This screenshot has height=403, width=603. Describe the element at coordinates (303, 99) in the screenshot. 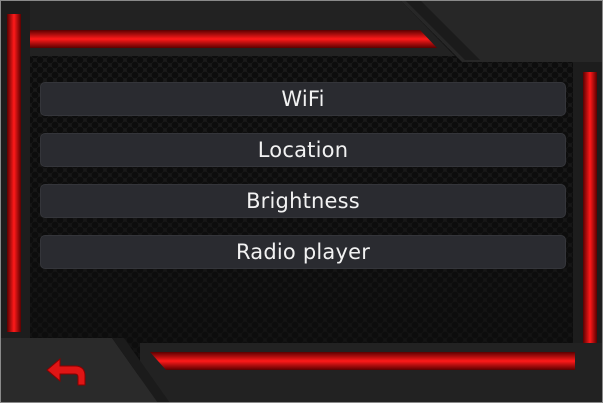

I see `wifi-button: WiFi` at that location.